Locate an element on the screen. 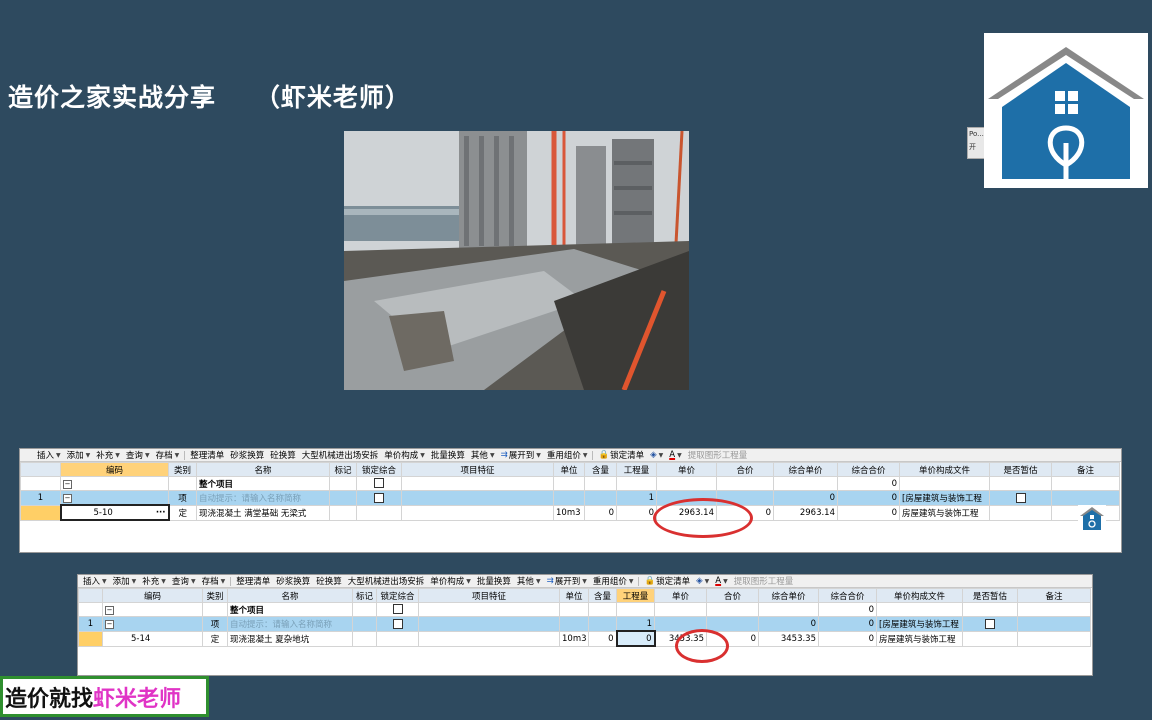  more-icon: ··· is located at coordinates (161, 513).